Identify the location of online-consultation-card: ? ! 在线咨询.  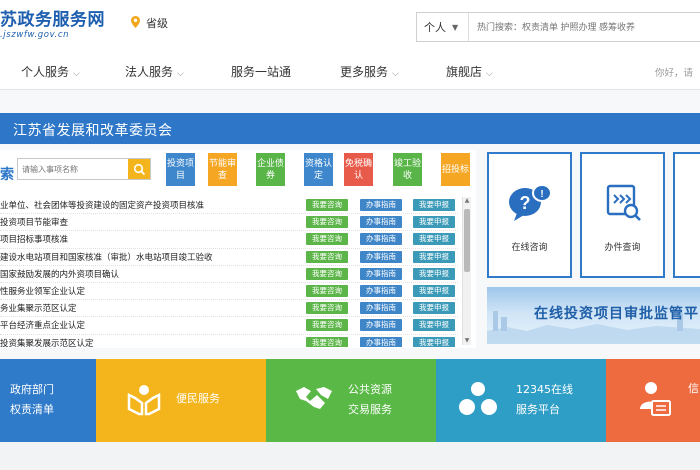
(529, 215).